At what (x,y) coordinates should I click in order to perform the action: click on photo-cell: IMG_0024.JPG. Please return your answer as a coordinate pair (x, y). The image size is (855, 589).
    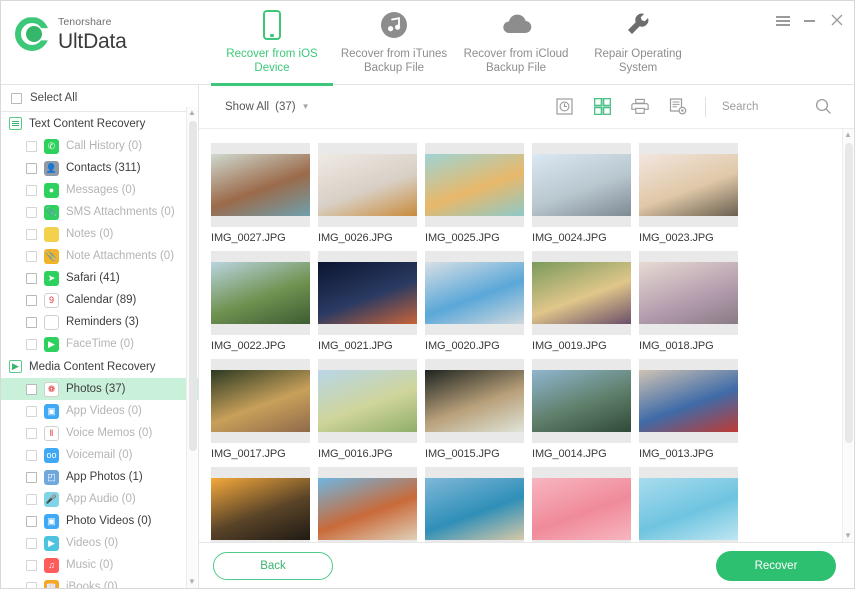
    Looking at the image, I should click on (581, 193).